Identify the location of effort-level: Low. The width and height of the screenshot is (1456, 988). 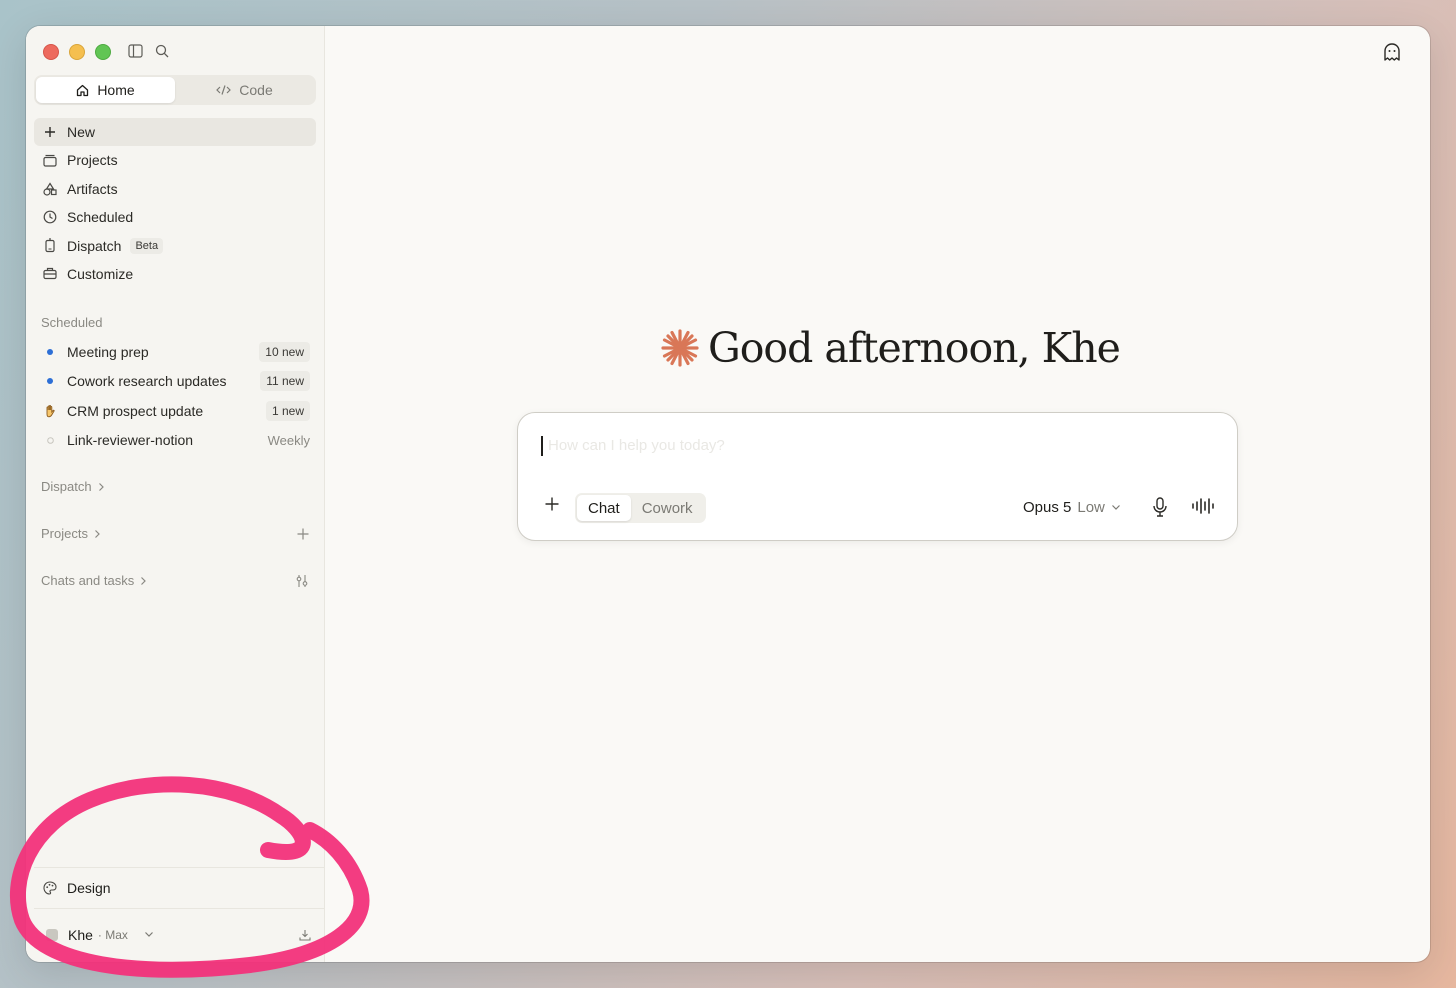
(1091, 507).